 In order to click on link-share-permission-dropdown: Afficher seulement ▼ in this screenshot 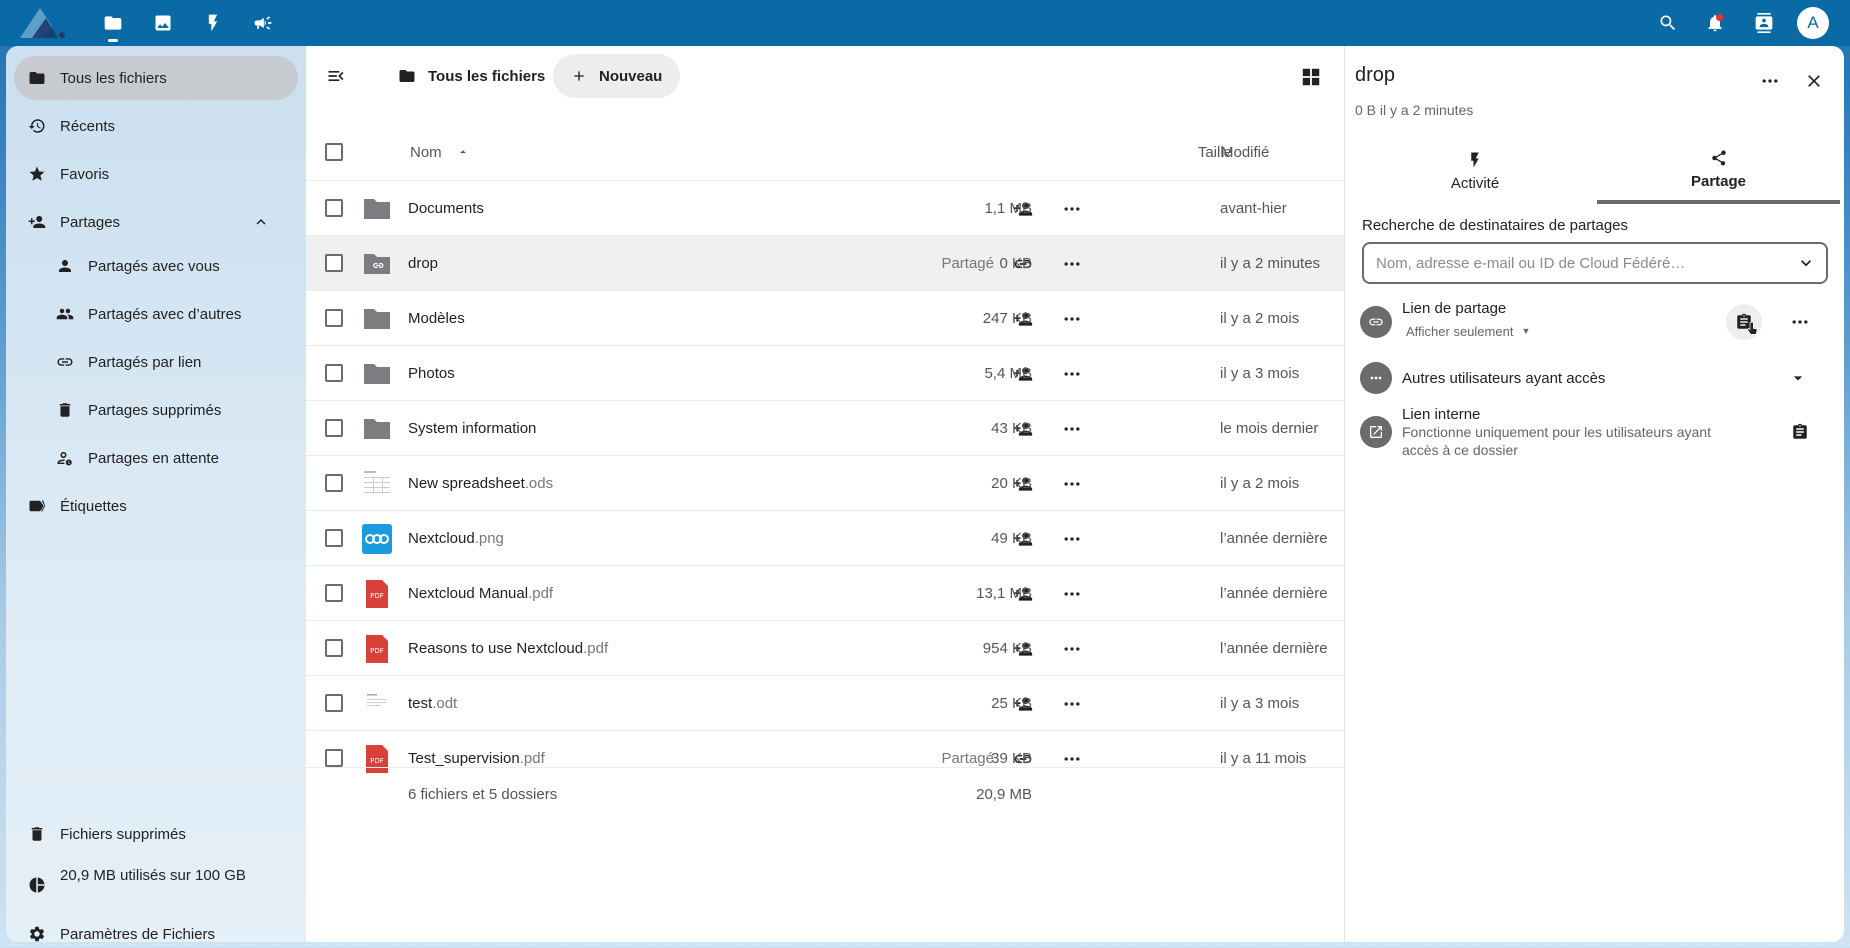, I will do `click(1466, 331)`.